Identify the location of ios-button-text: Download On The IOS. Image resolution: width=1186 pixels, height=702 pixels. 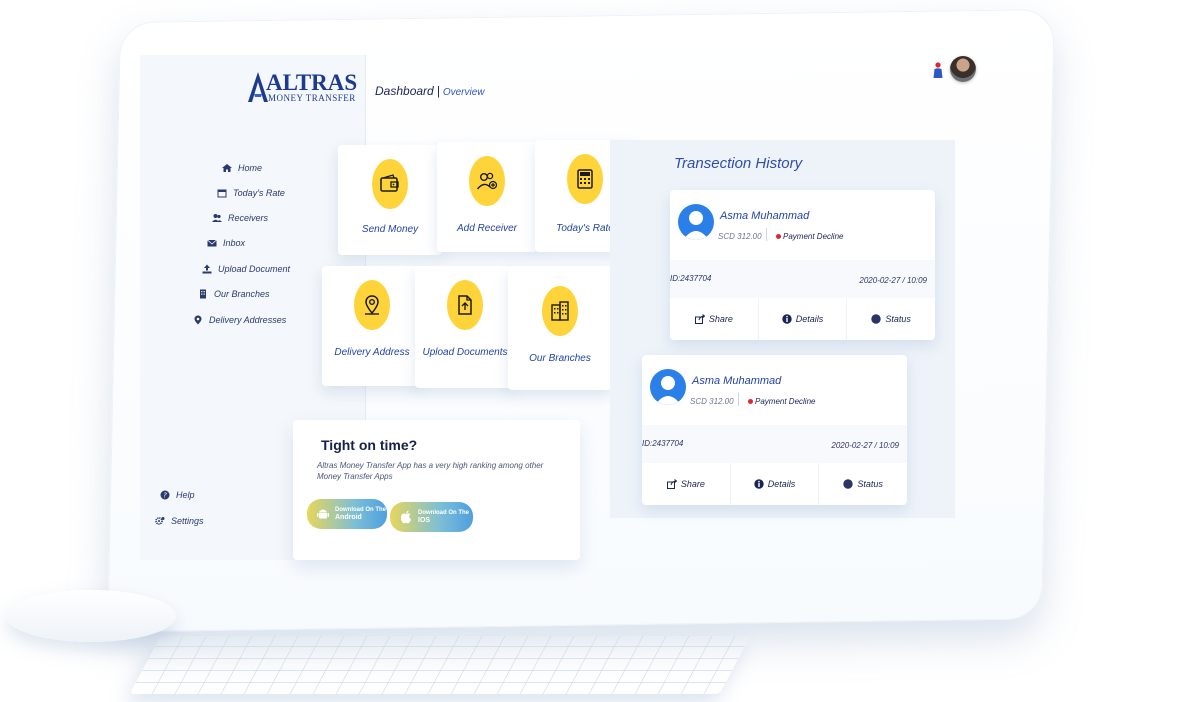
(443, 517).